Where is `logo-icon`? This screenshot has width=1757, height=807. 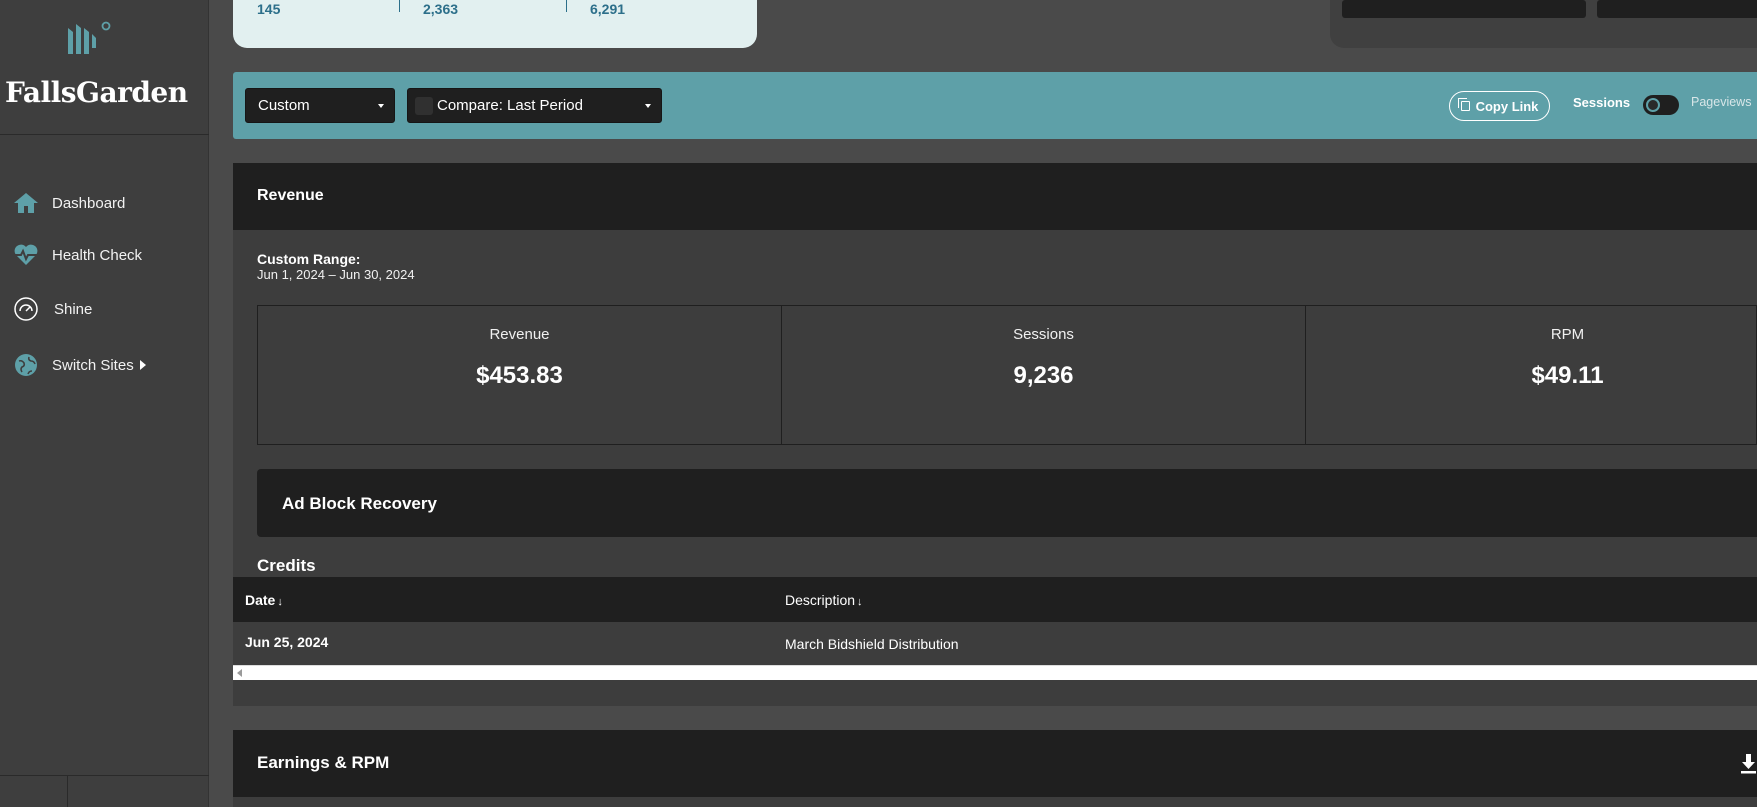 logo-icon is located at coordinates (89, 37).